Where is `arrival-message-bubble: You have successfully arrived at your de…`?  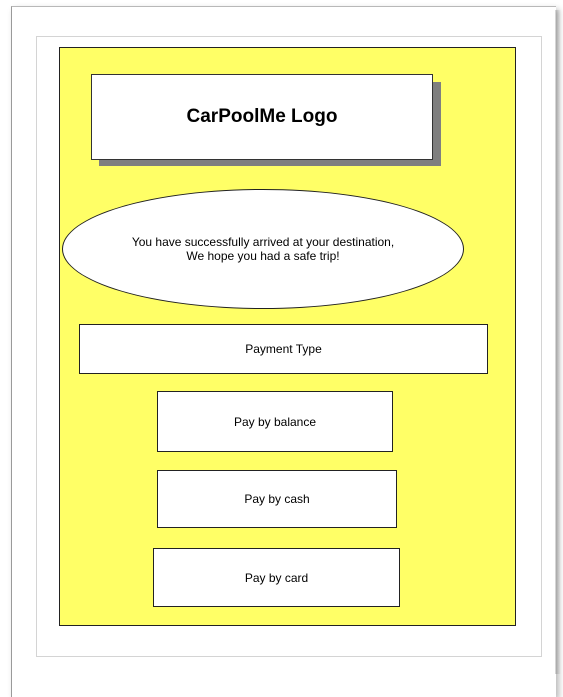 arrival-message-bubble: You have successfully arrived at your de… is located at coordinates (263, 249).